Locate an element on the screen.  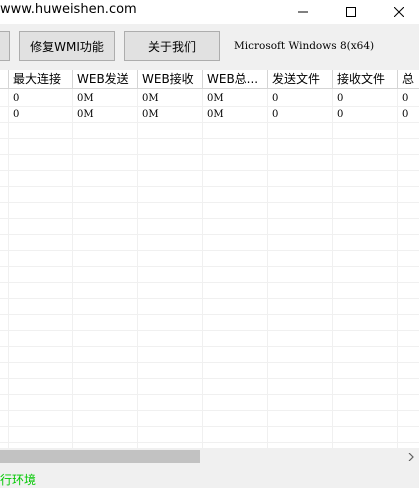
column-header-files-sent: 发送文件 is located at coordinates (300, 79).